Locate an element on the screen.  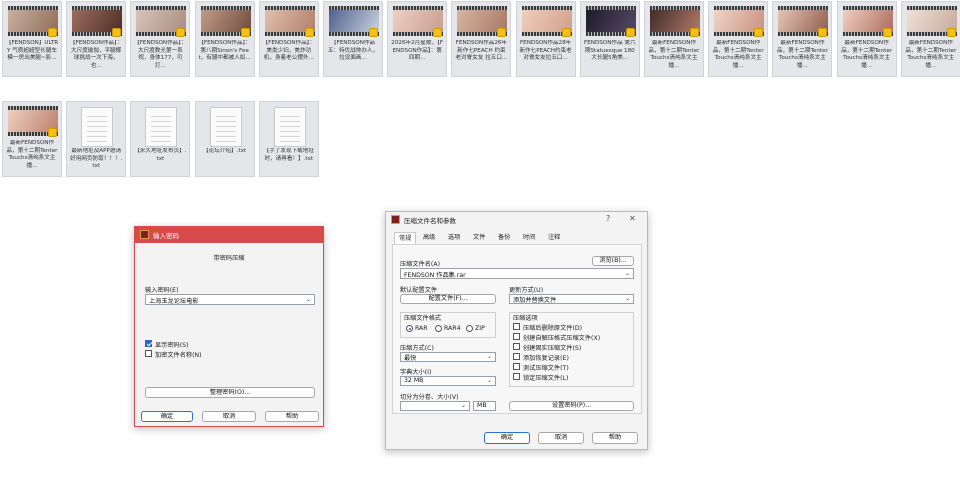
tab-4: 备份 is located at coordinates (504, 238).